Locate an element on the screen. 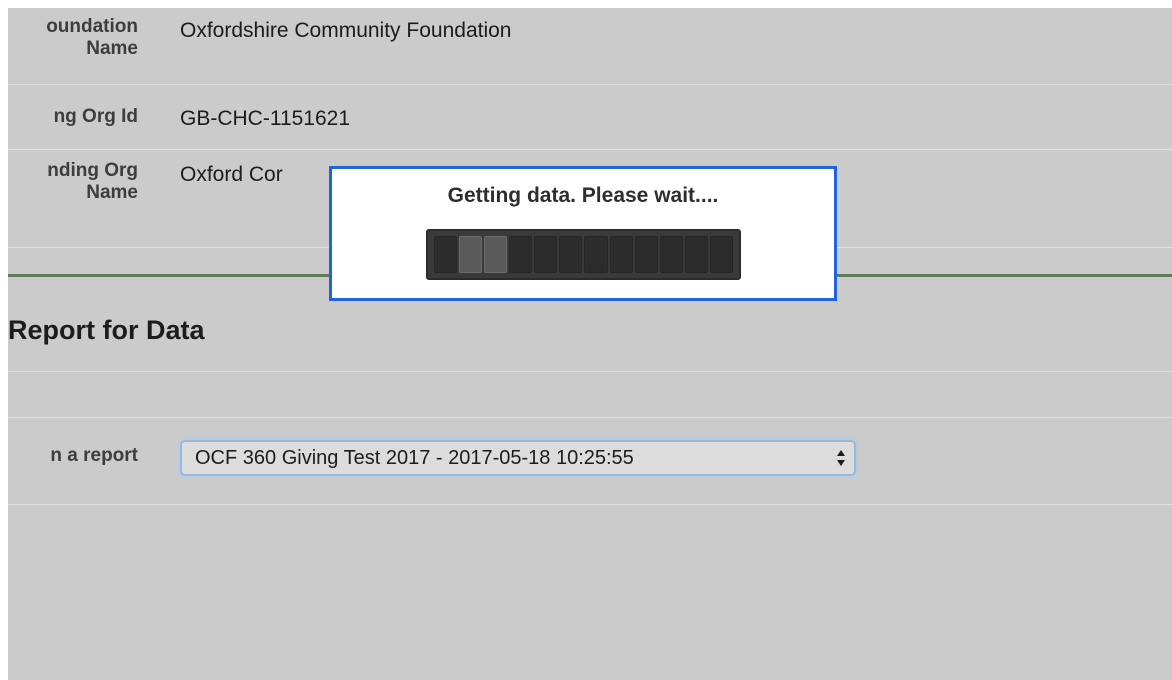 Image resolution: width=1172 pixels, height=680 pixels. foundation-name-value: Oxfordshire Community Foundation is located at coordinates (346, 30).